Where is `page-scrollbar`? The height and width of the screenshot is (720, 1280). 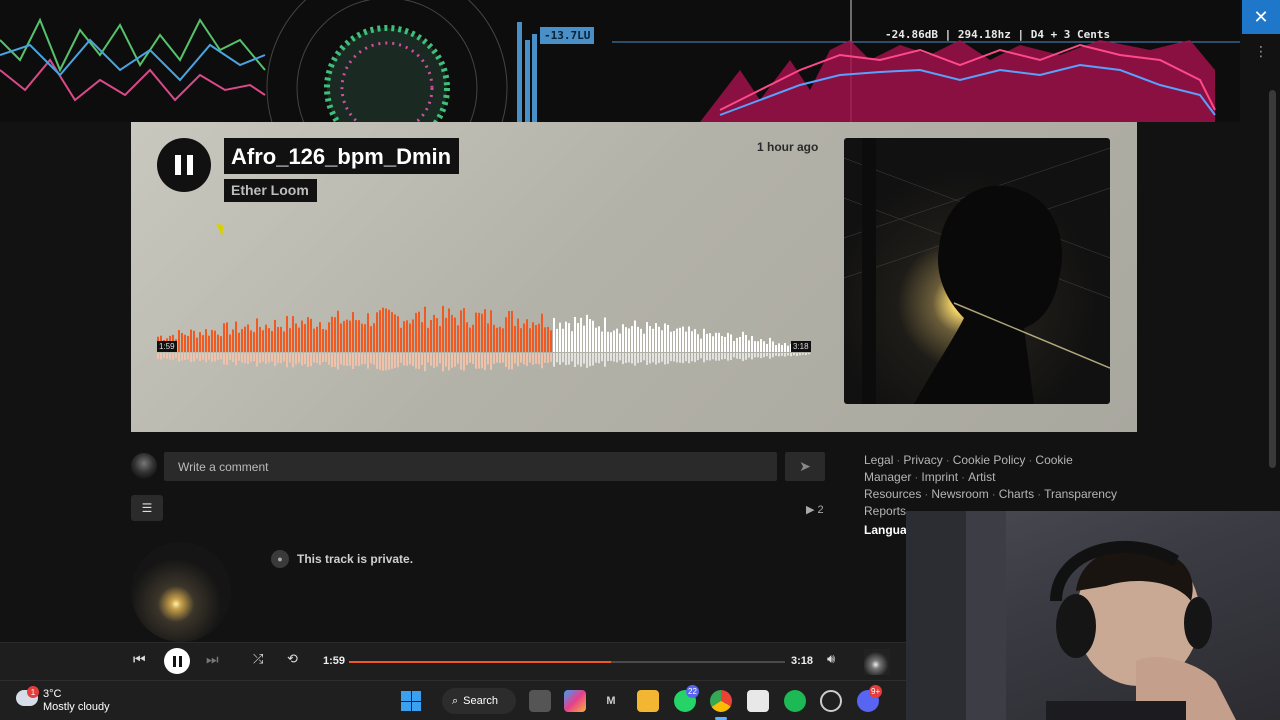
page-scrollbar is located at coordinates (1272, 279).